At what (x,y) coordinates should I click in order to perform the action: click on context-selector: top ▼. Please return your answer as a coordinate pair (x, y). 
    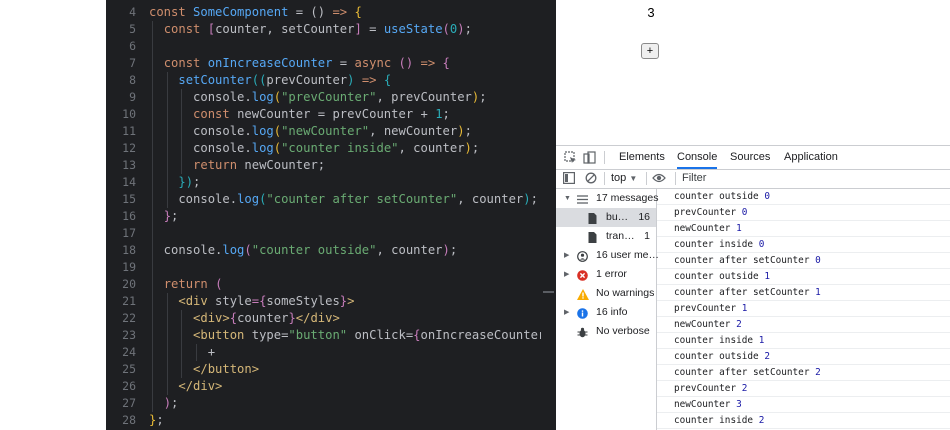
    Looking at the image, I should click on (624, 178).